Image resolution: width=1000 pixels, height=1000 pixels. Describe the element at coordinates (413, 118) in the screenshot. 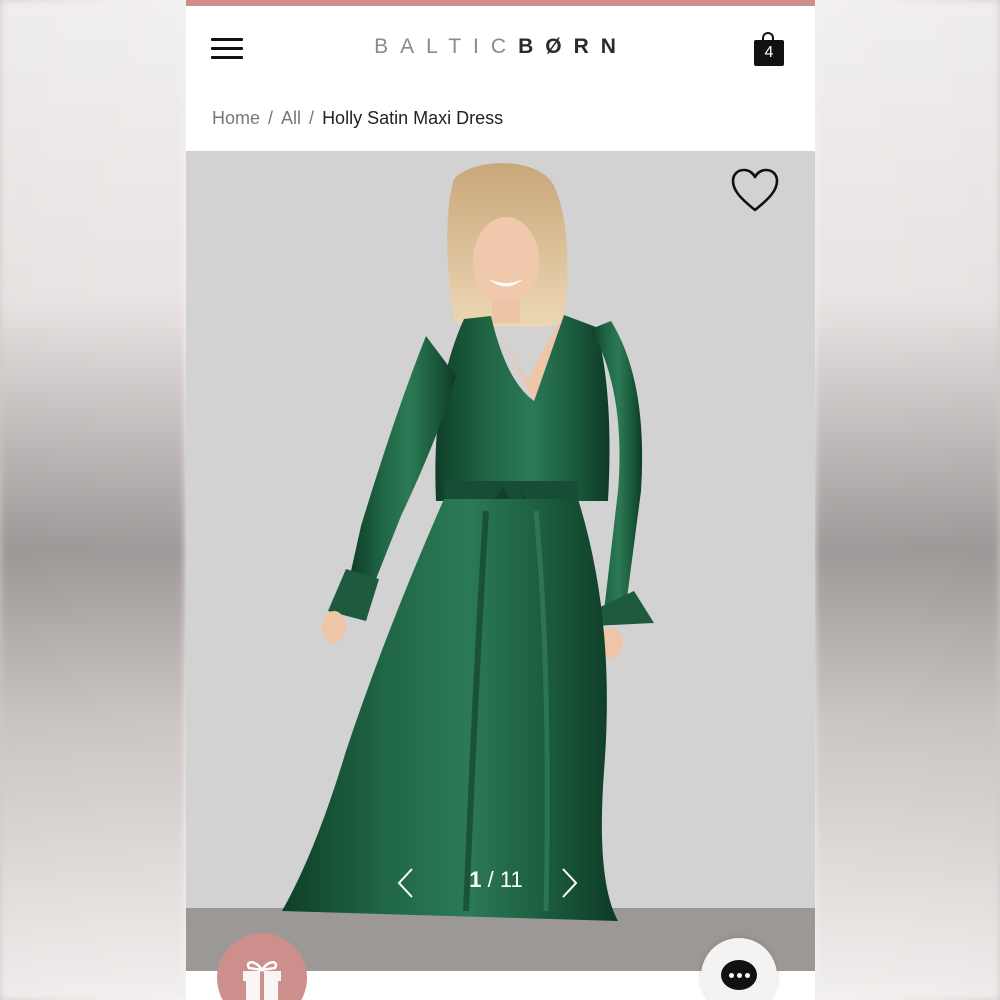

I see `breadcrumb-current: Holly Satin Maxi Dress` at that location.